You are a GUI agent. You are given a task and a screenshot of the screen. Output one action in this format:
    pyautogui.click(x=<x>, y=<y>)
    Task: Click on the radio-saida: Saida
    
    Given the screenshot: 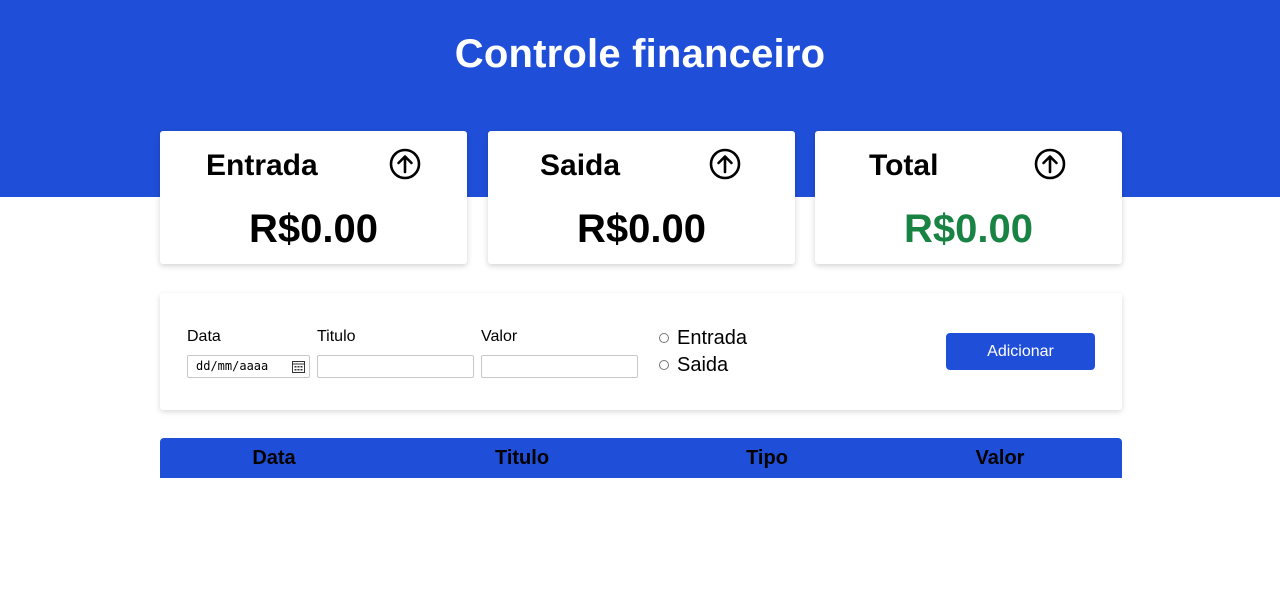 What is the action you would take?
    pyautogui.click(x=693, y=365)
    